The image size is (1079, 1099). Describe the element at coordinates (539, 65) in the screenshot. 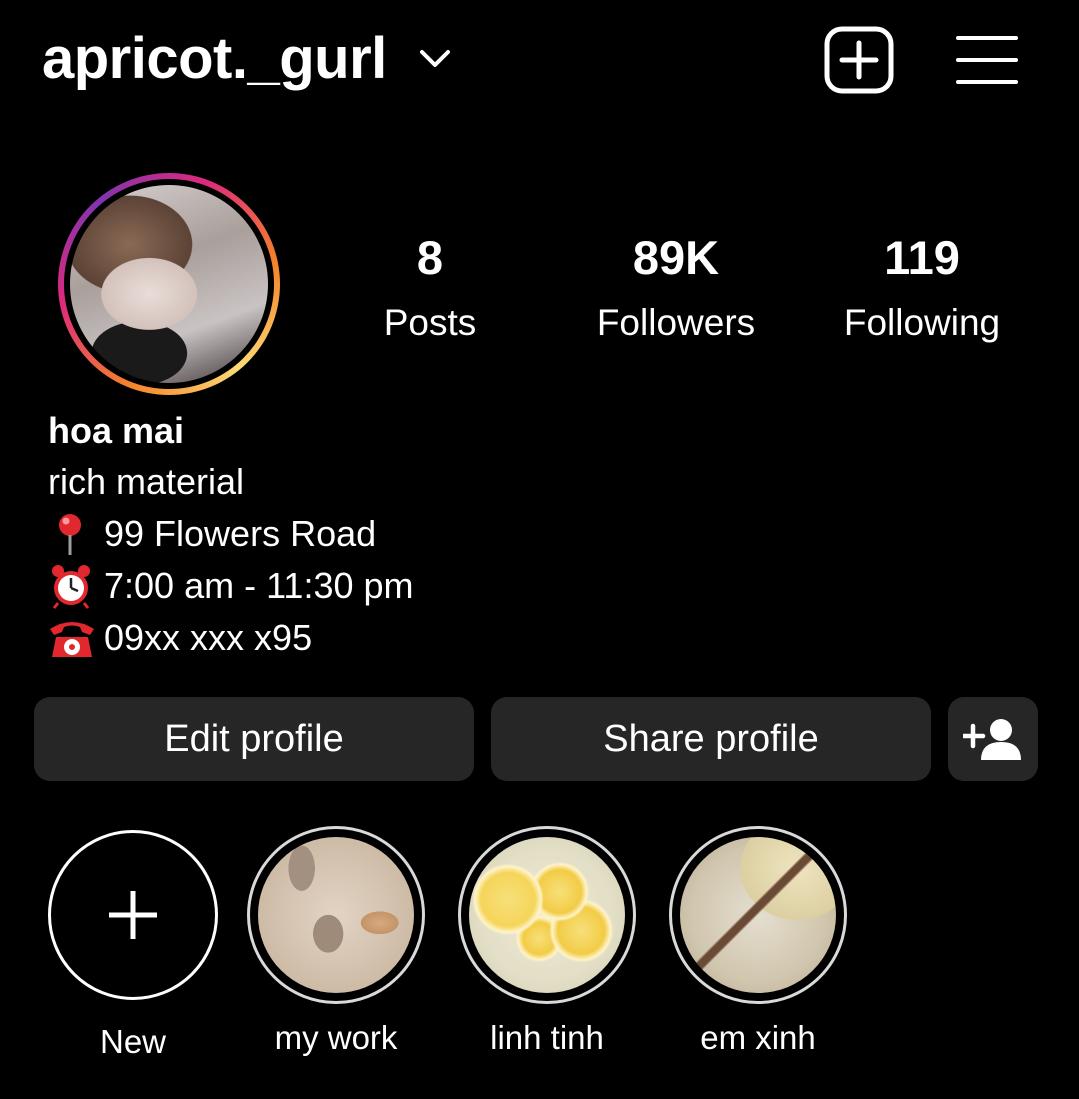

I see `top-bar: apricot._gurl` at that location.